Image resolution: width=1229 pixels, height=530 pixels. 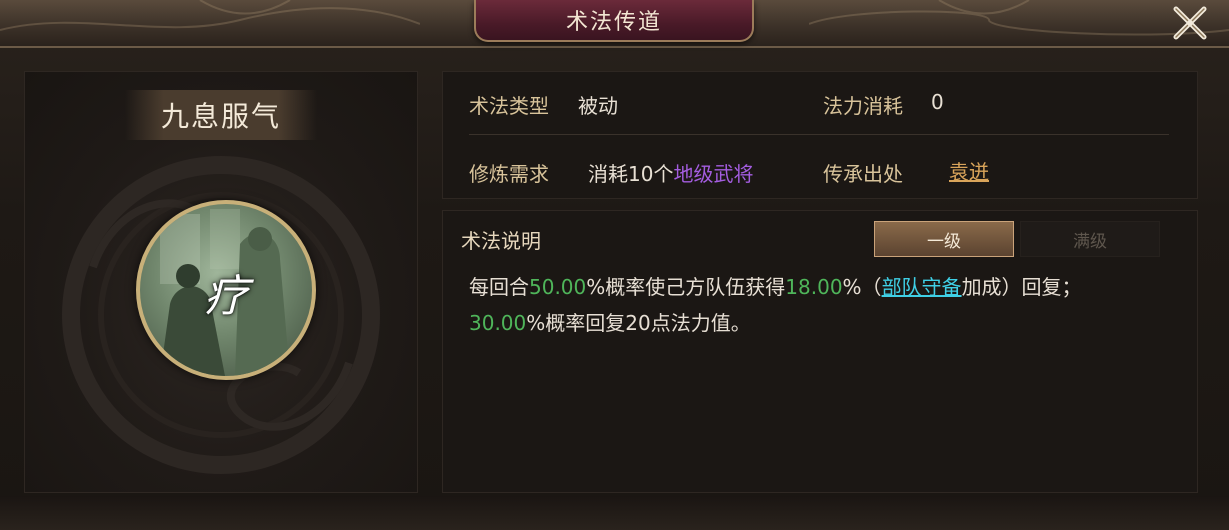 What do you see at coordinates (614, 513) in the screenshot?
I see `bottom-strip` at bounding box center [614, 513].